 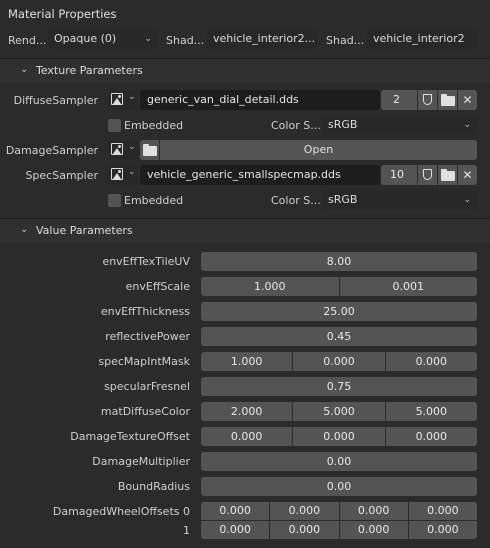 What do you see at coordinates (144, 361) in the screenshot?
I see `value-param-label: specMapIntMask` at bounding box center [144, 361].